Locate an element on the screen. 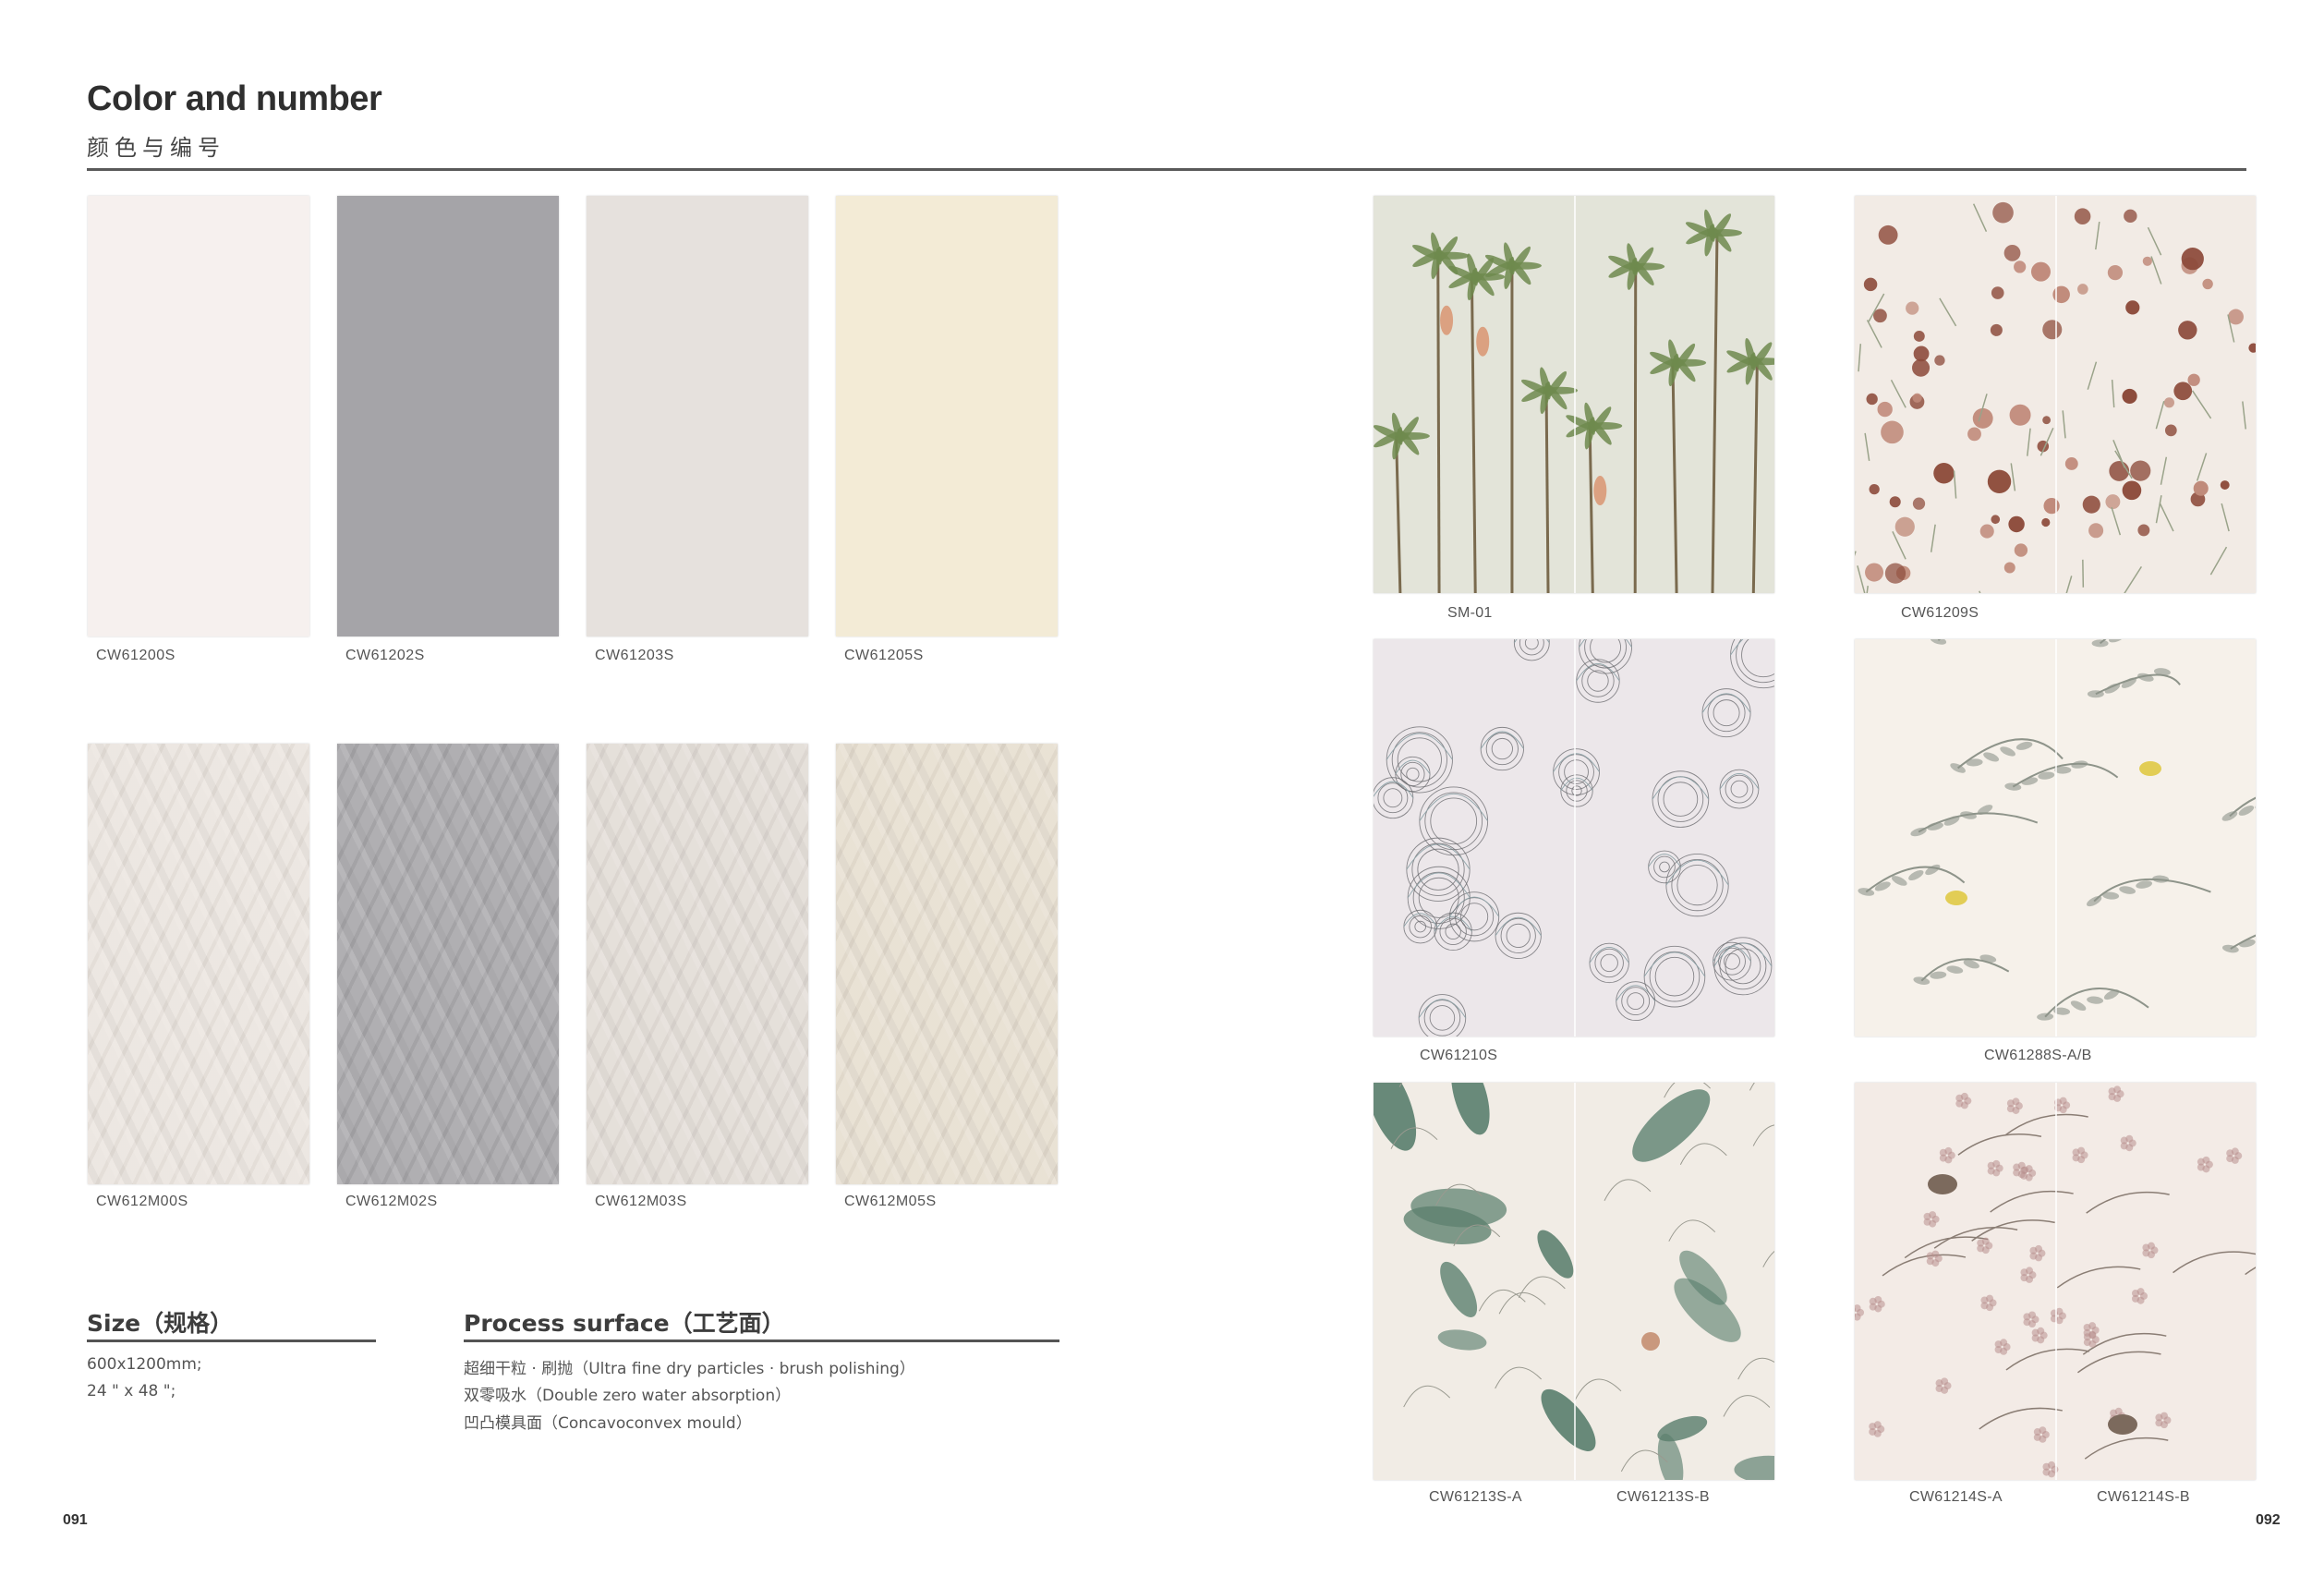  blossom-bird-pattern-icon is located at coordinates (2055, 1281).